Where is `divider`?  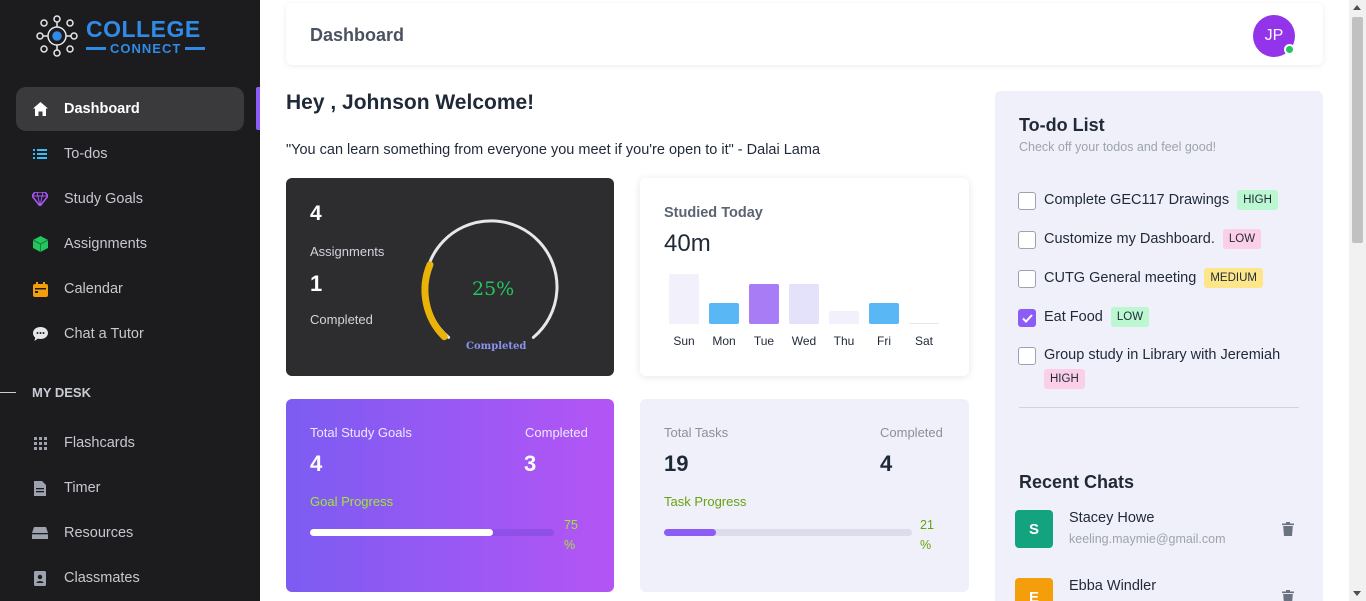 divider is located at coordinates (1159, 407).